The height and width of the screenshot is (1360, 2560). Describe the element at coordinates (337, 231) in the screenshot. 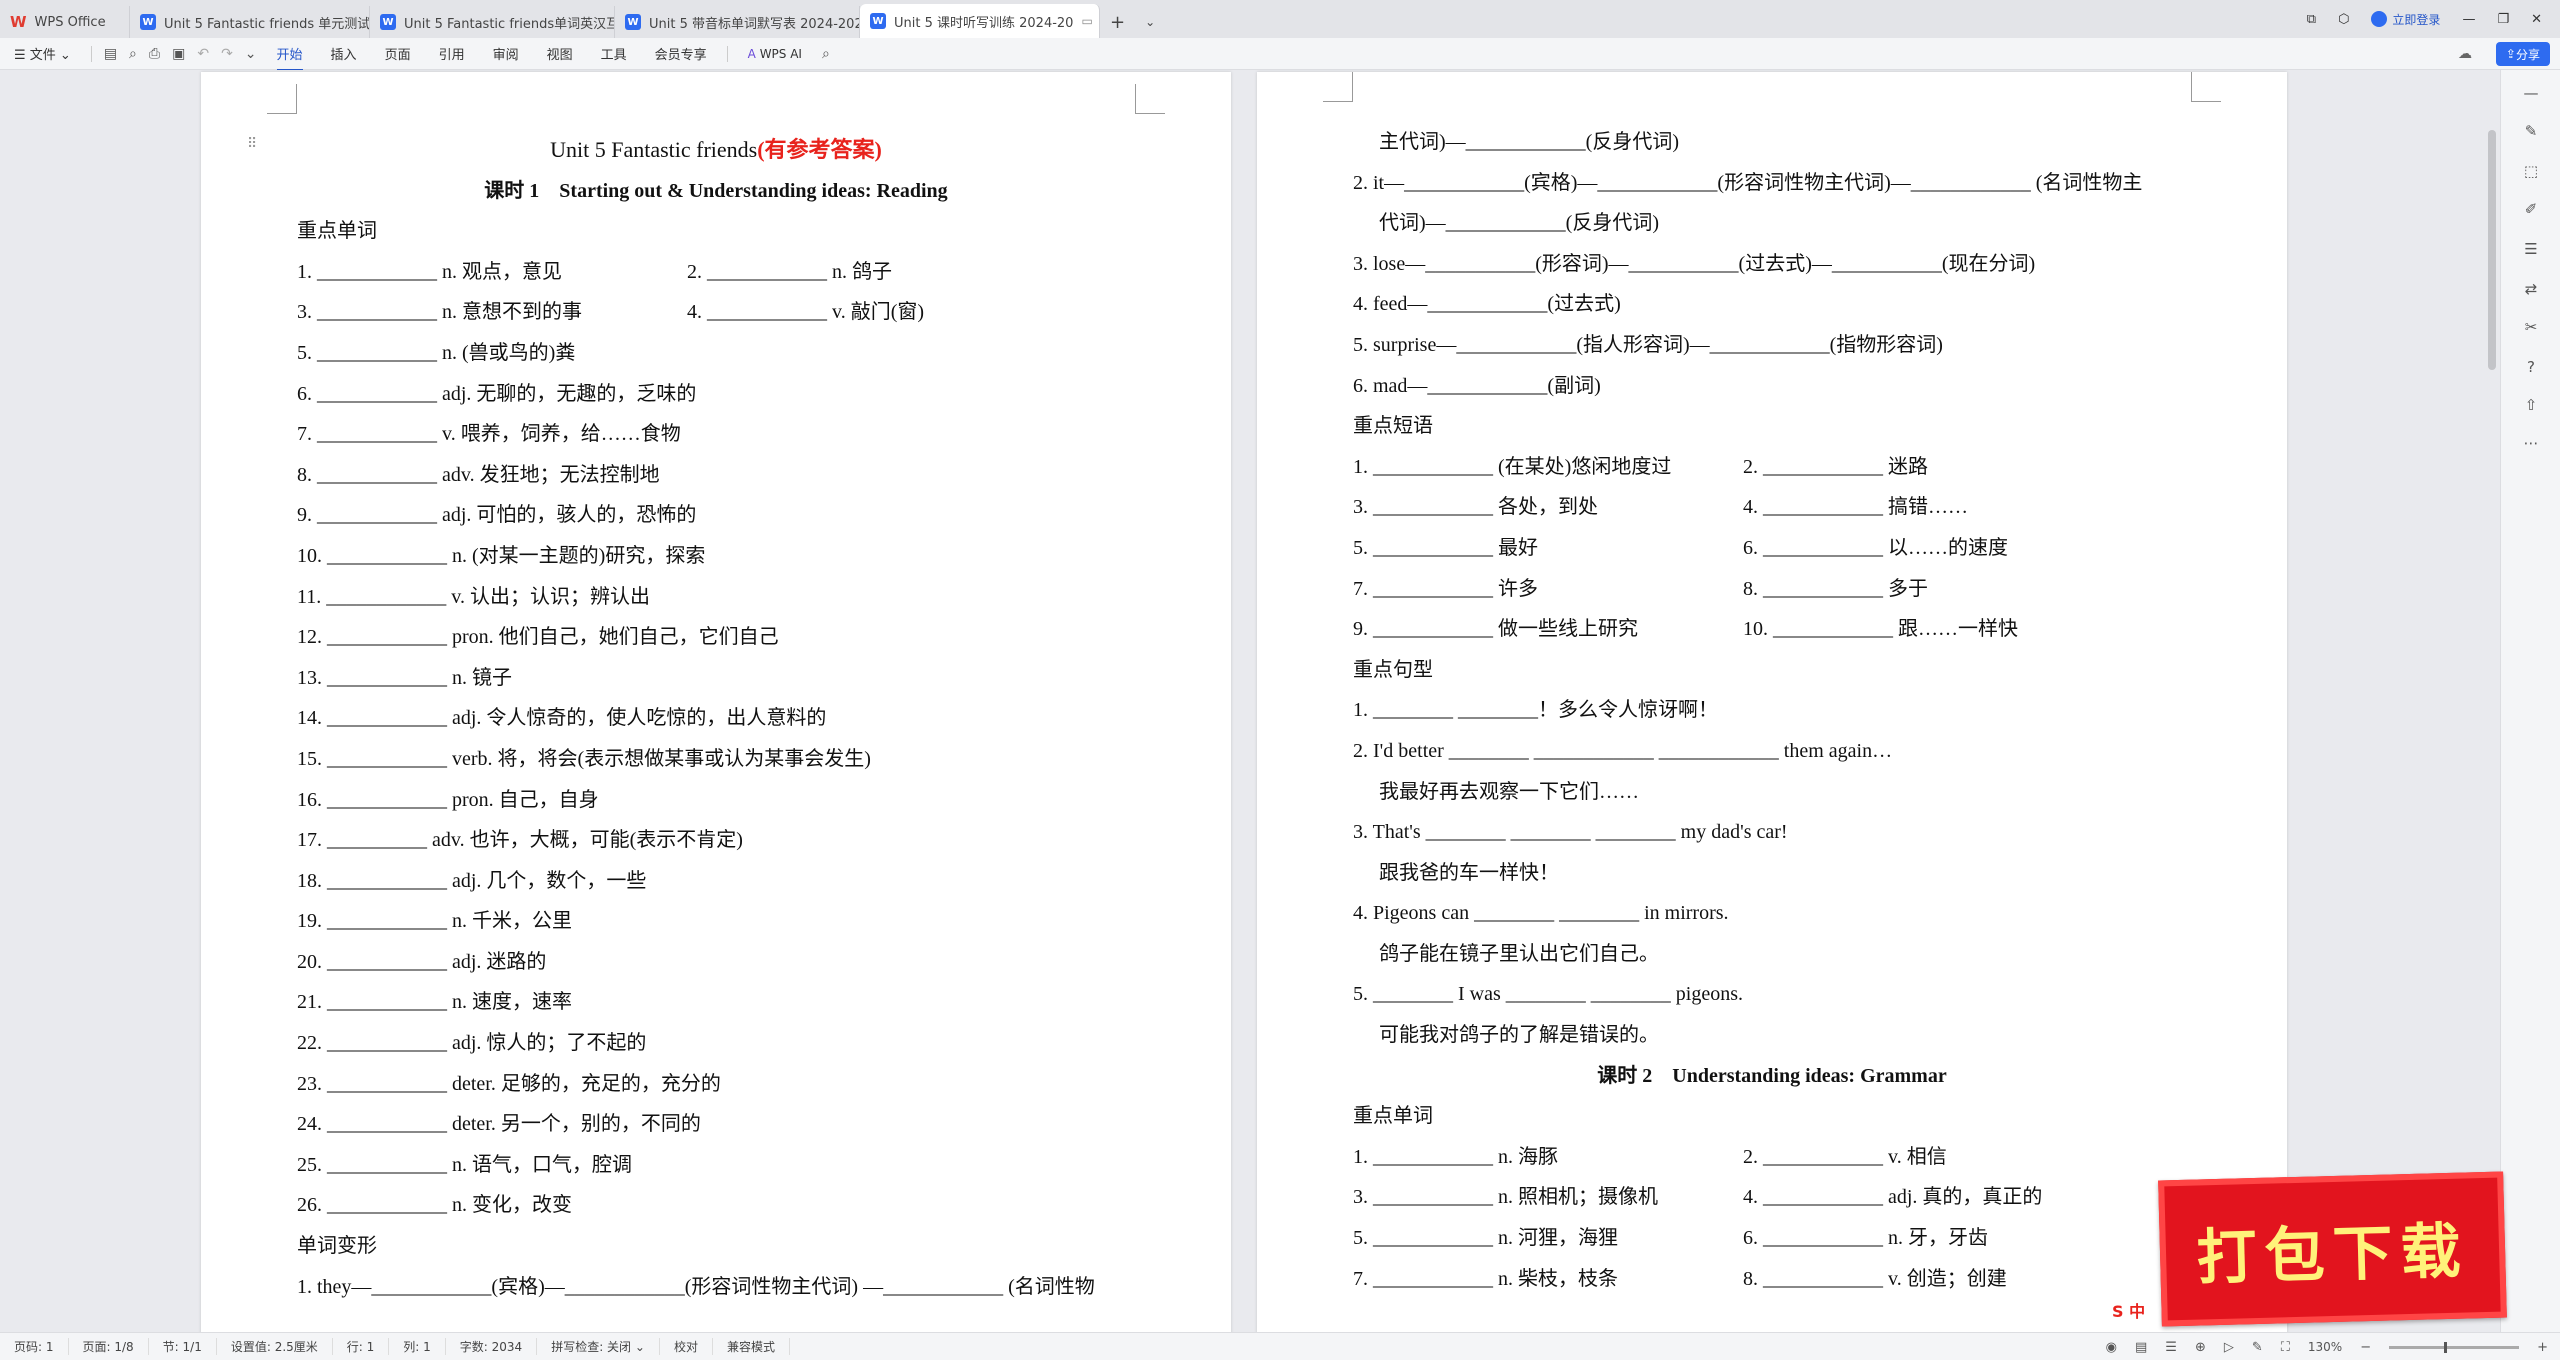

I see `section-heading: 重点单词` at that location.